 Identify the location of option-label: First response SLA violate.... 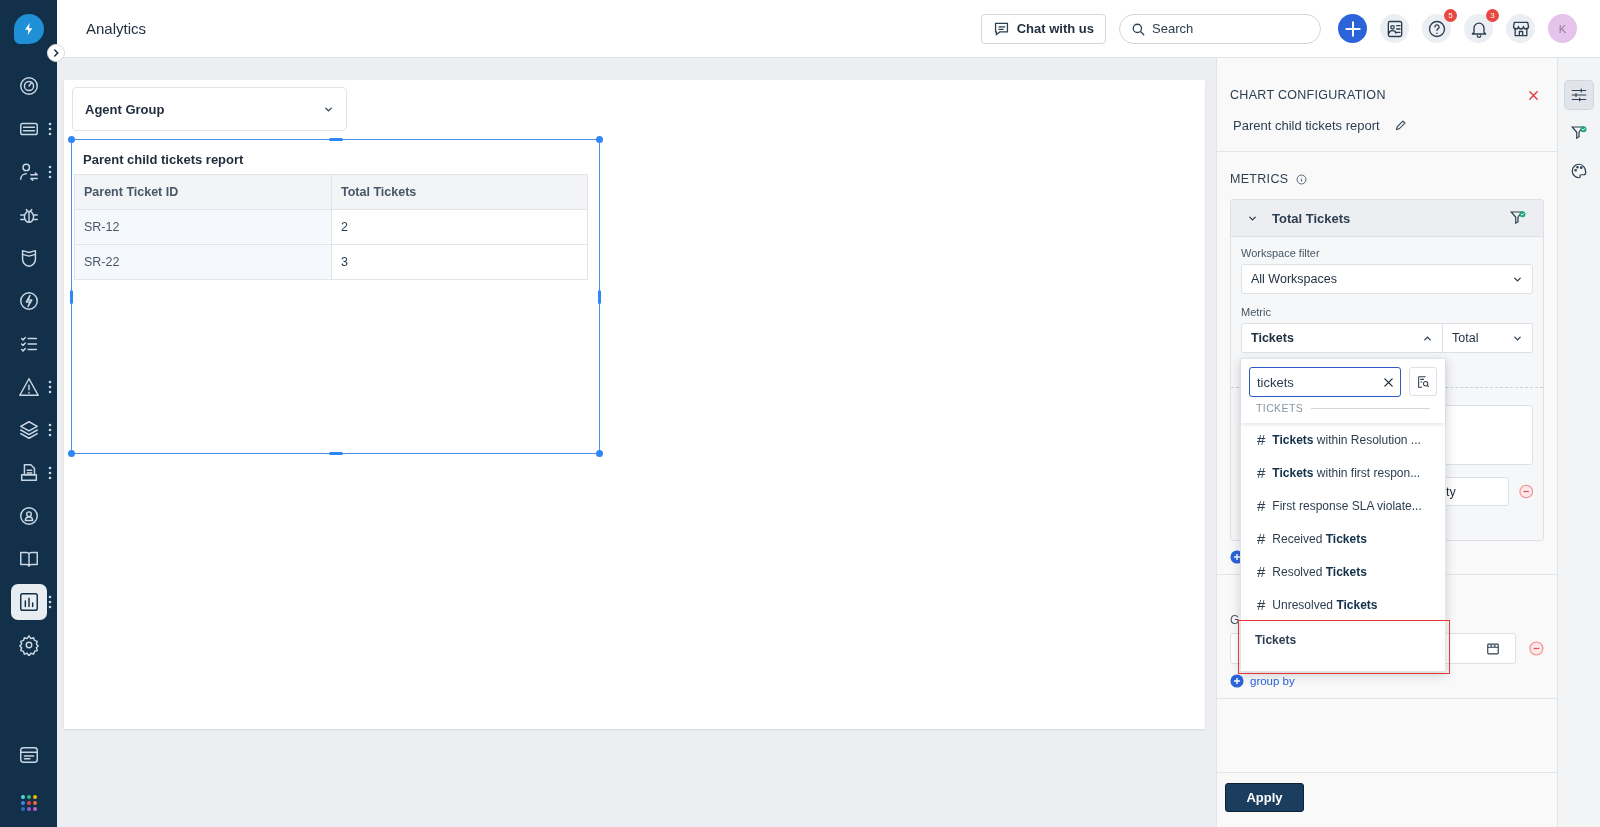
(1347, 505).